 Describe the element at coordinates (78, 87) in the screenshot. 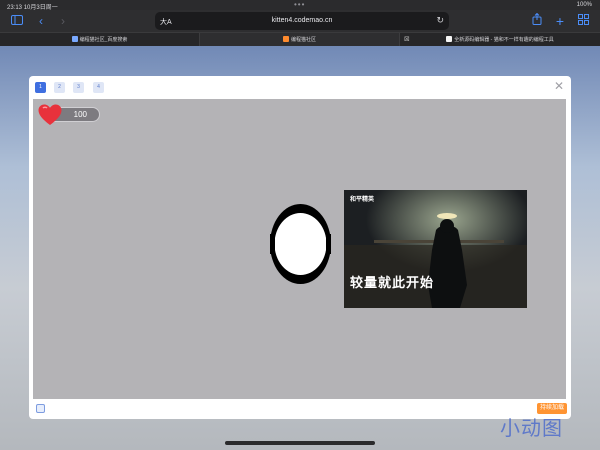

I see `page-button-3: 3` at that location.